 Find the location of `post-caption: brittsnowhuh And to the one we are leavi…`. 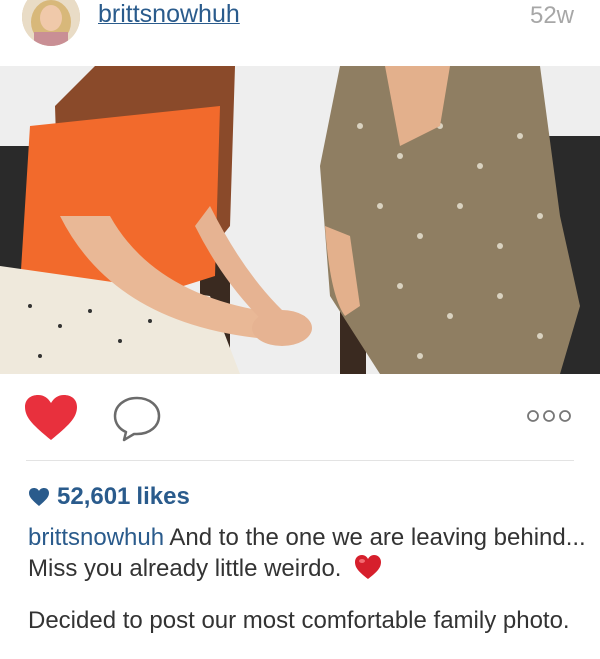

post-caption: brittsnowhuh And to the one we are leavi… is located at coordinates (308, 553).